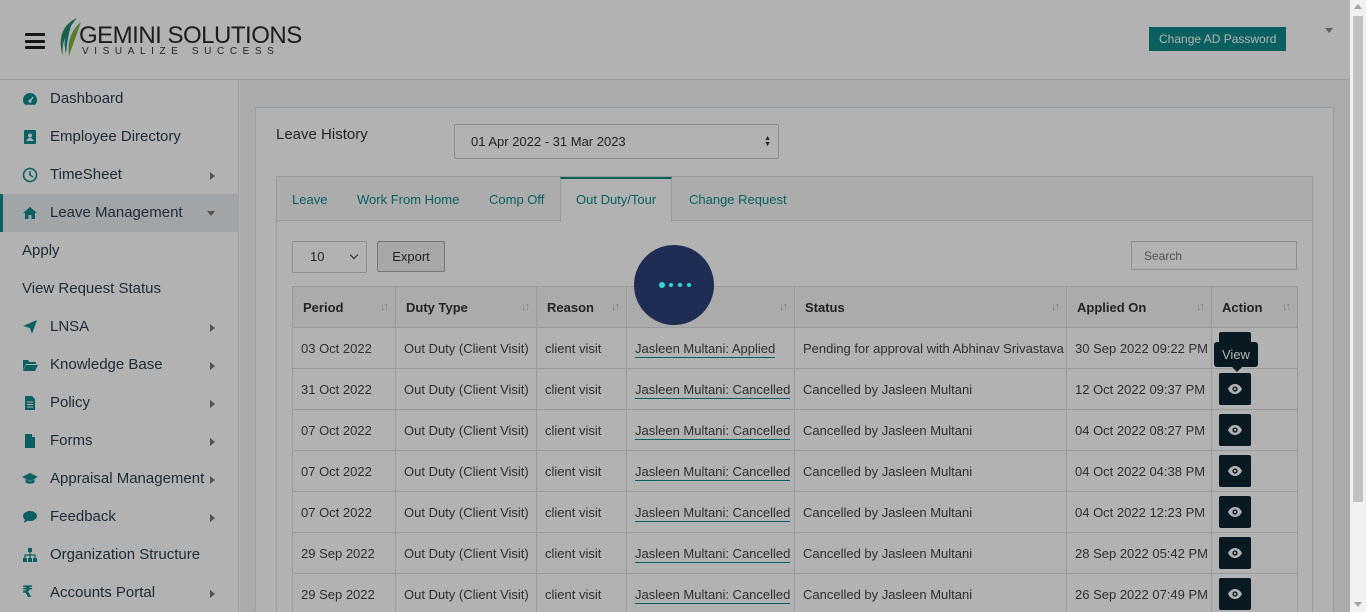 The image size is (1366, 612). Describe the element at coordinates (1358, 604) in the screenshot. I see `scroll-down-arrow-icon` at that location.